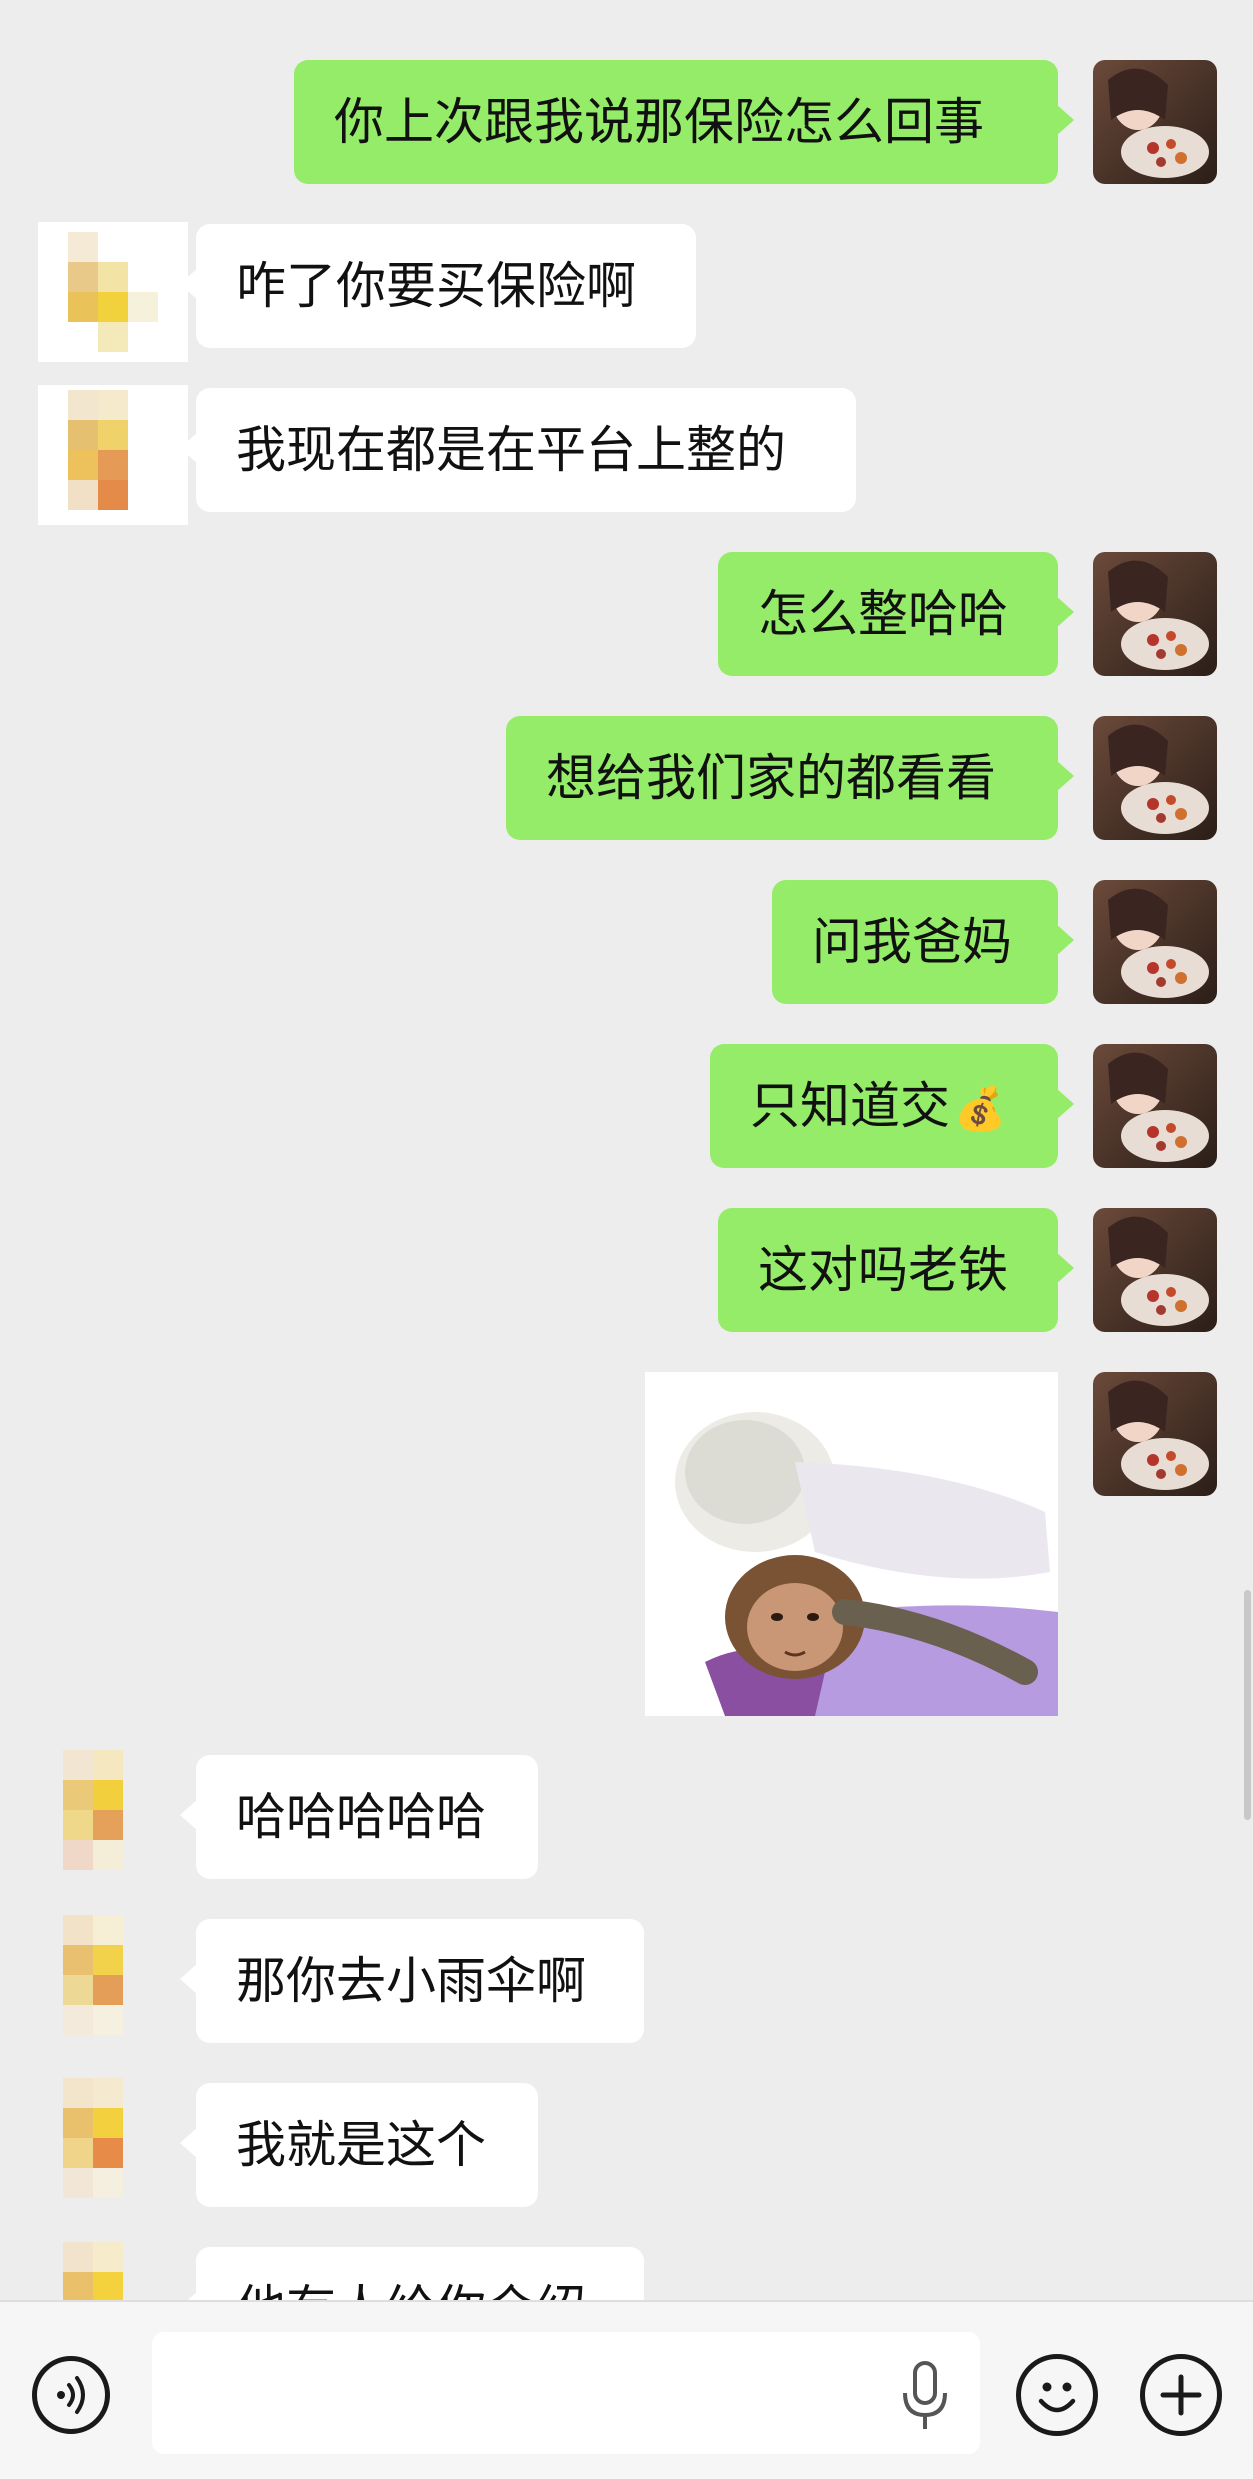  Describe the element at coordinates (566, 2393) in the screenshot. I see `message-input` at that location.